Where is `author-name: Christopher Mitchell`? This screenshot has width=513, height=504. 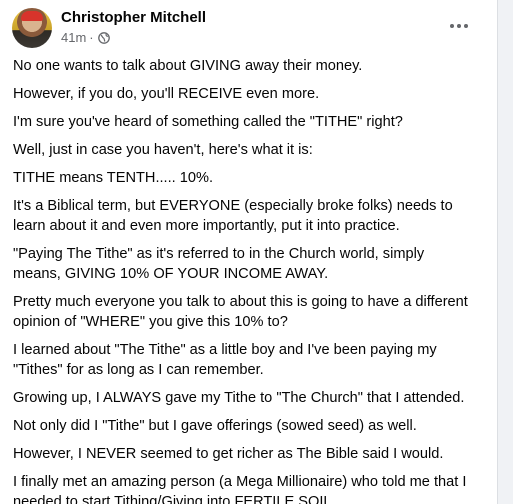 author-name: Christopher Mitchell is located at coordinates (133, 17).